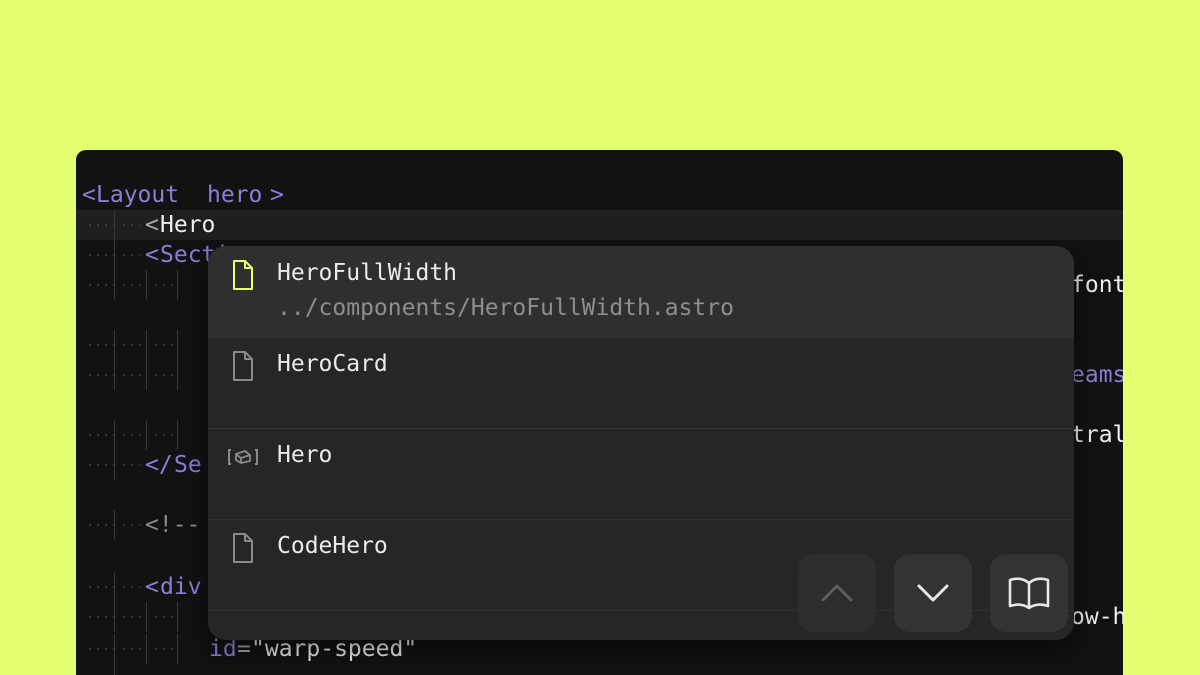  I want to click on tag-name: Layout, so click(138, 195).